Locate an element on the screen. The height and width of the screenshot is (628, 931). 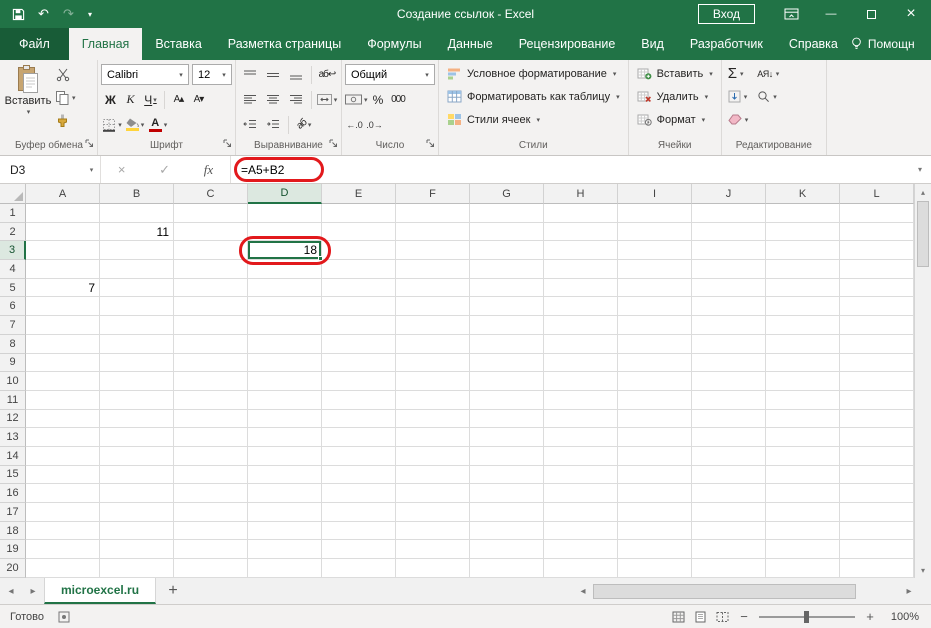
cell-H12 is located at coordinates (581, 419).